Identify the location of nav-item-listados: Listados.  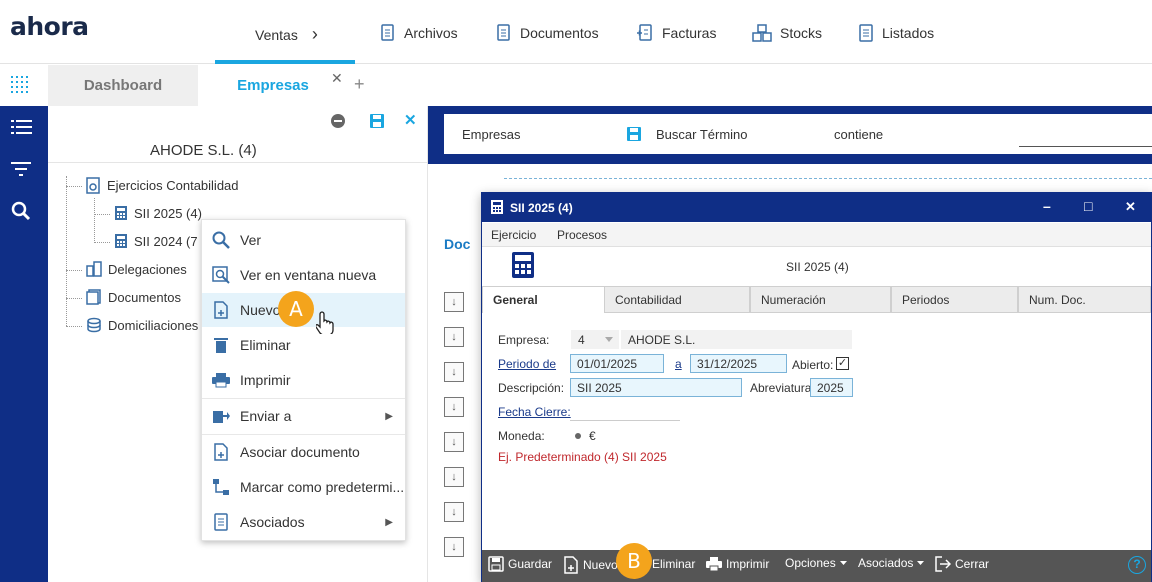
(896, 33).